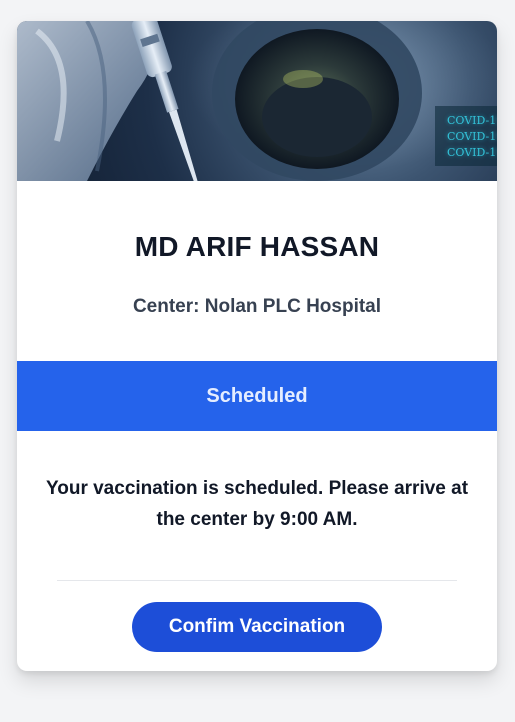 The width and height of the screenshot is (515, 722). I want to click on monitor-text: COVID-19 COVID-19 COVID-19, so click(472, 137).